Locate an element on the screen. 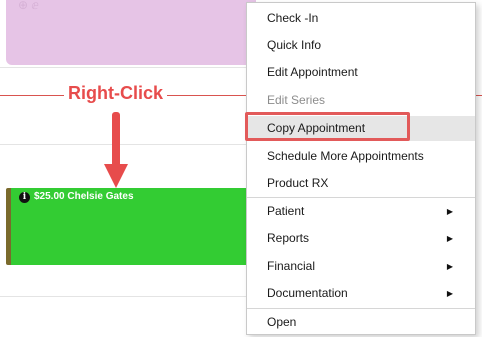  menu-item-edit-series: Edit Series is located at coordinates (361, 100).